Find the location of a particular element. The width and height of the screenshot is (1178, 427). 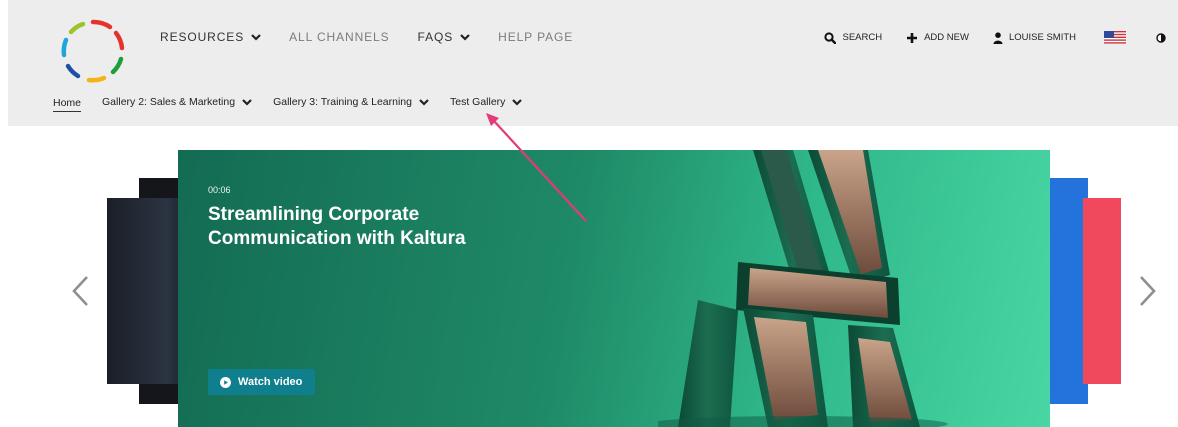

subnav-home: Home is located at coordinates (67, 104).